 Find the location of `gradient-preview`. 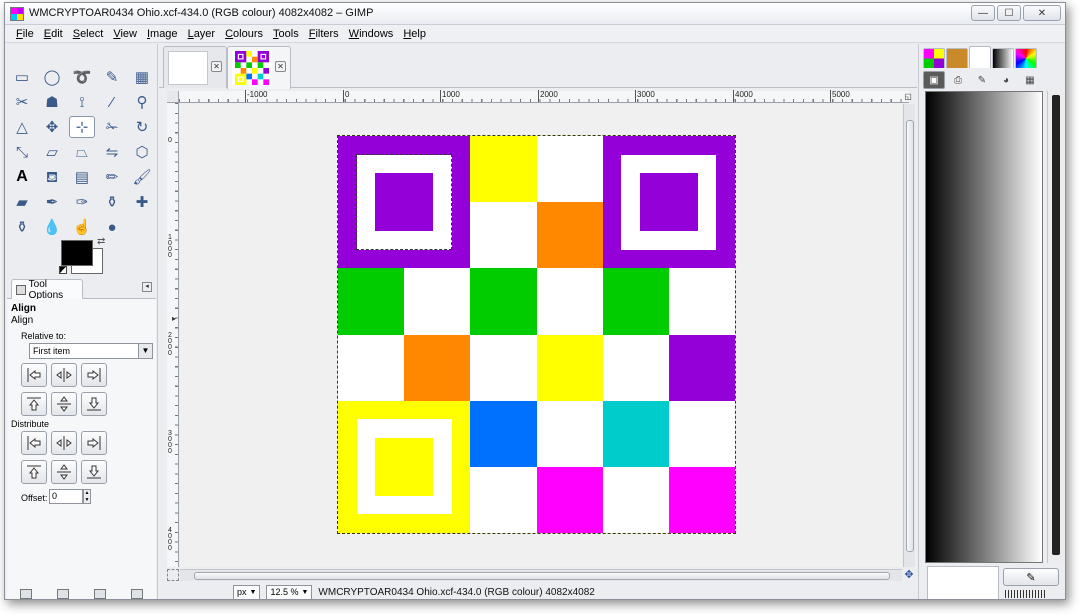

gradient-preview is located at coordinates (984, 327).